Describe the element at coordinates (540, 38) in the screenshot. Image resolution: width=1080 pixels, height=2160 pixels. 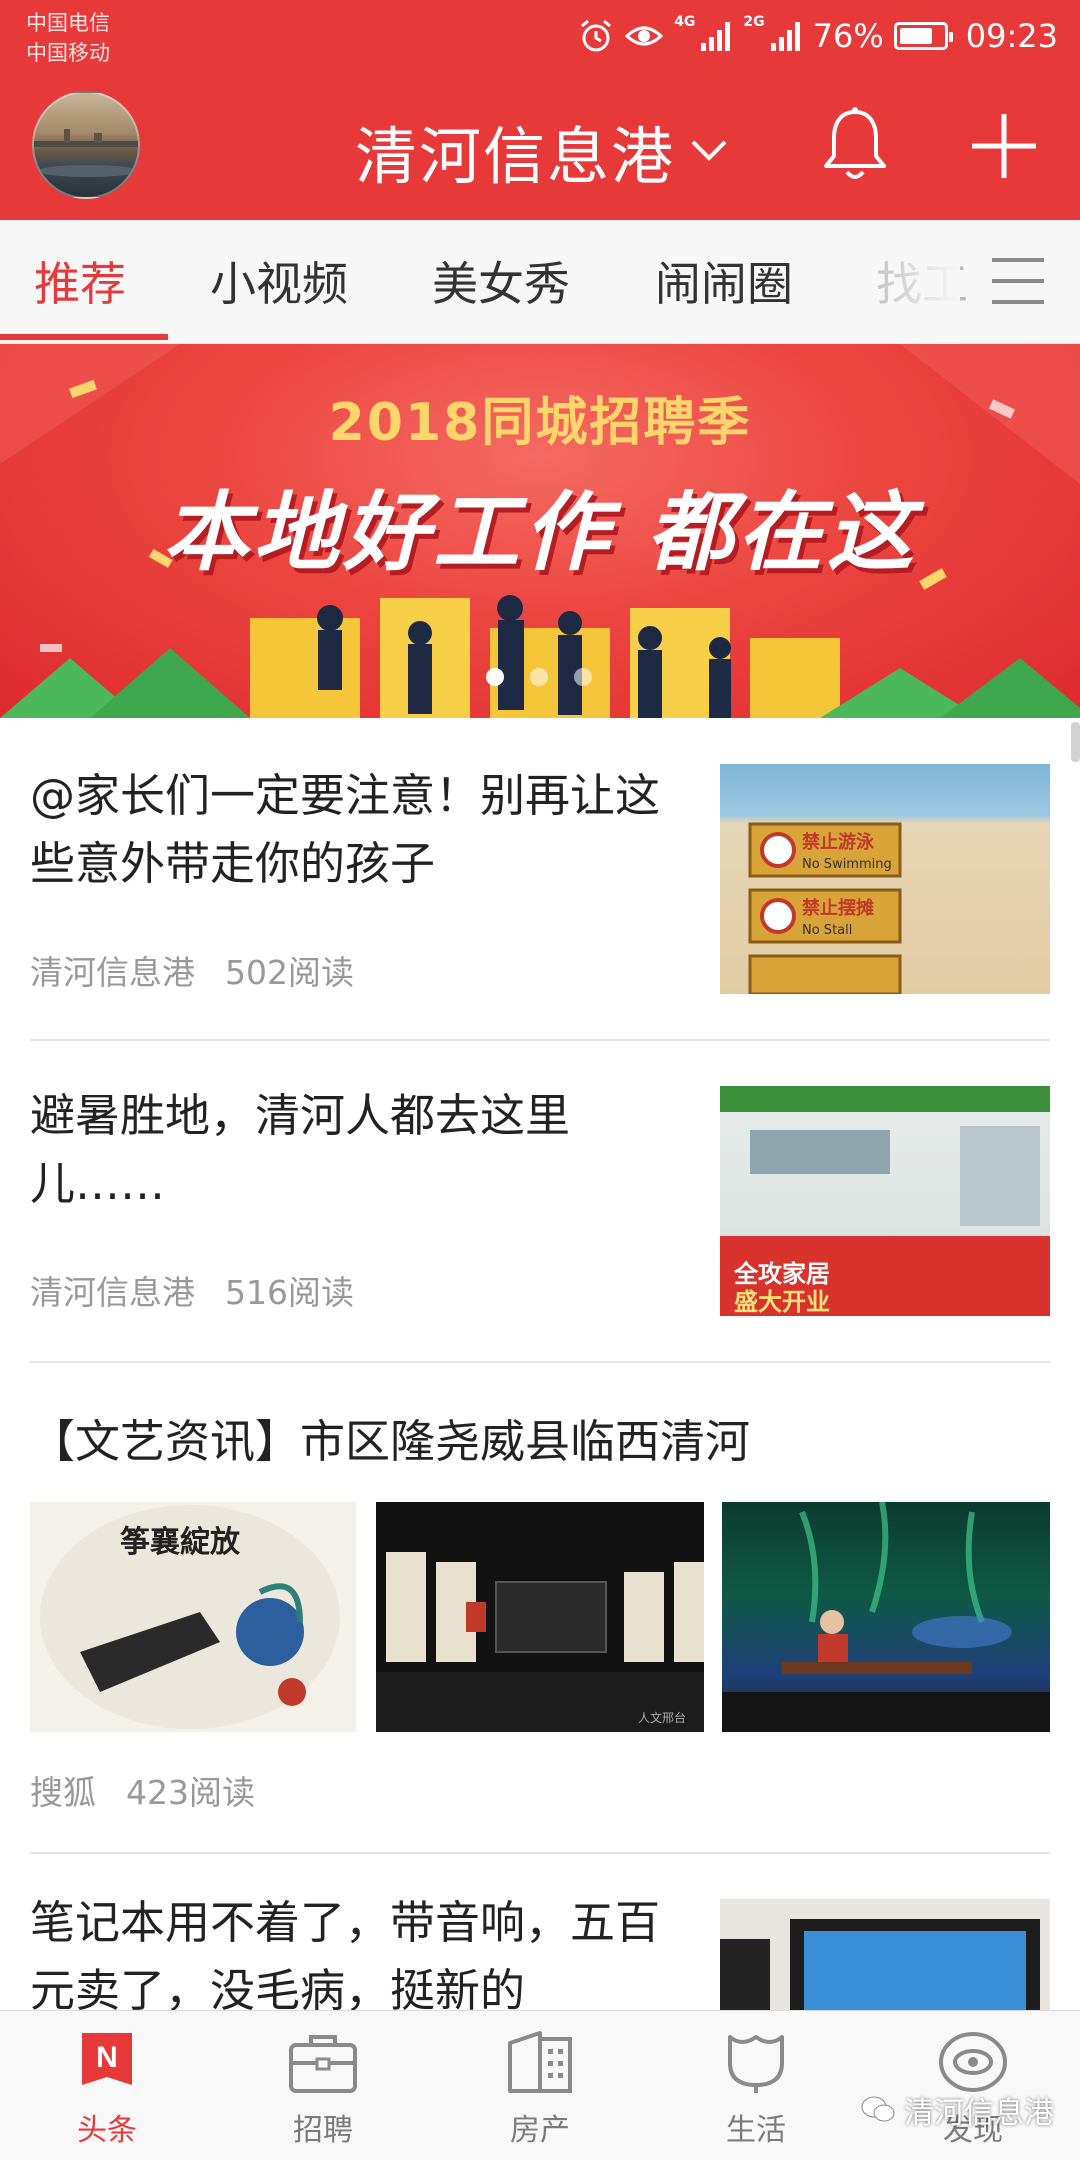
I see `status-bar: 中国电信 中国移动 4G 2G 76% 09:23` at that location.